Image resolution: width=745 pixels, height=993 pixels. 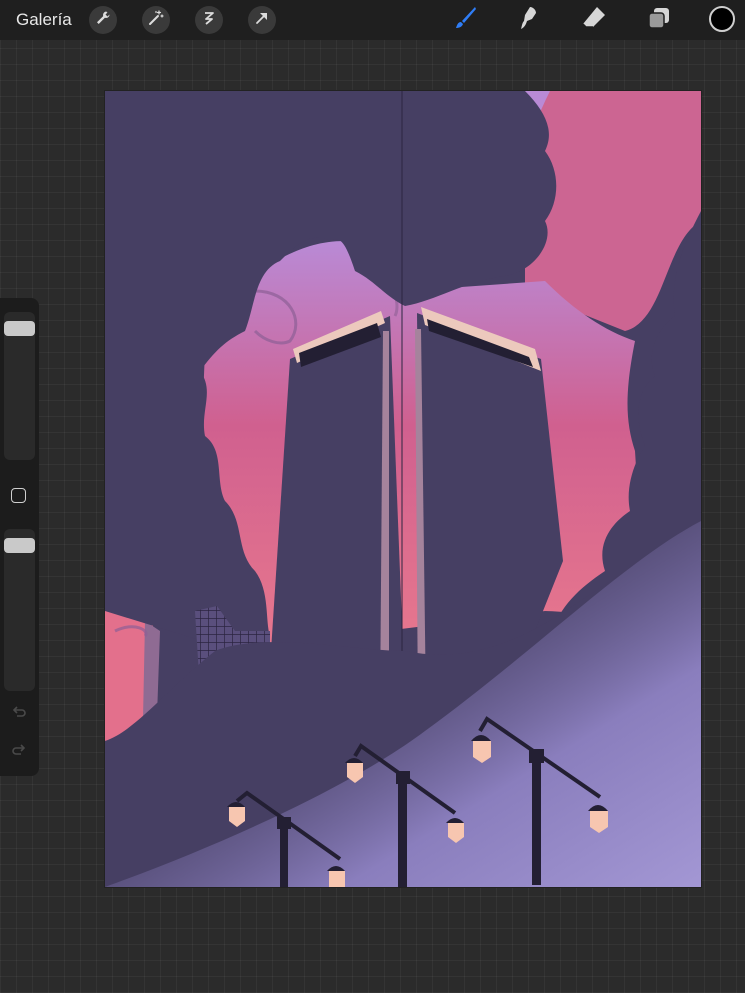 I want to click on brush-tool-button, so click(x=465, y=20).